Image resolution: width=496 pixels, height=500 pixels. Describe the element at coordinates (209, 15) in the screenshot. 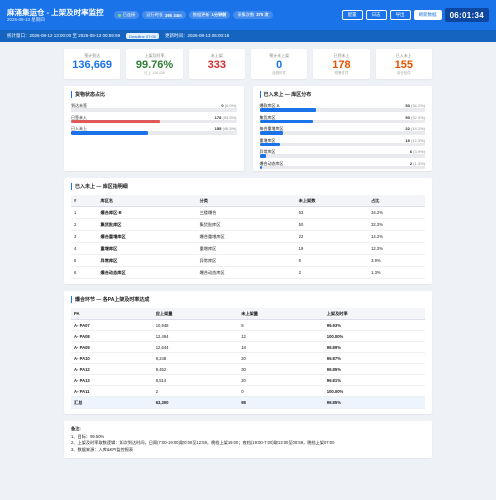

I see `update-pill: 数据更新 1分钟前` at that location.